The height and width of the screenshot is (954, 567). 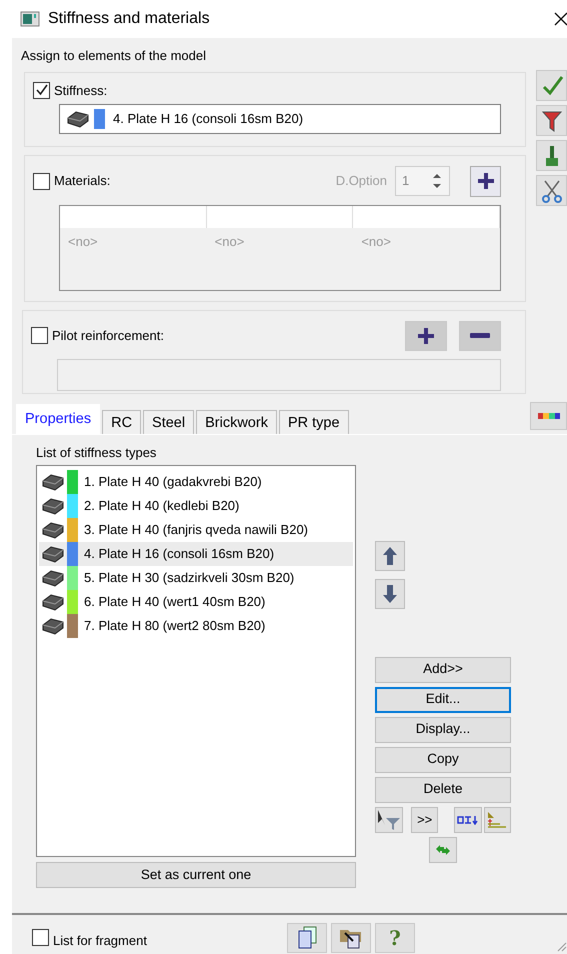 What do you see at coordinates (100, 941) in the screenshot?
I see `fragment-label: List for fragment` at bounding box center [100, 941].